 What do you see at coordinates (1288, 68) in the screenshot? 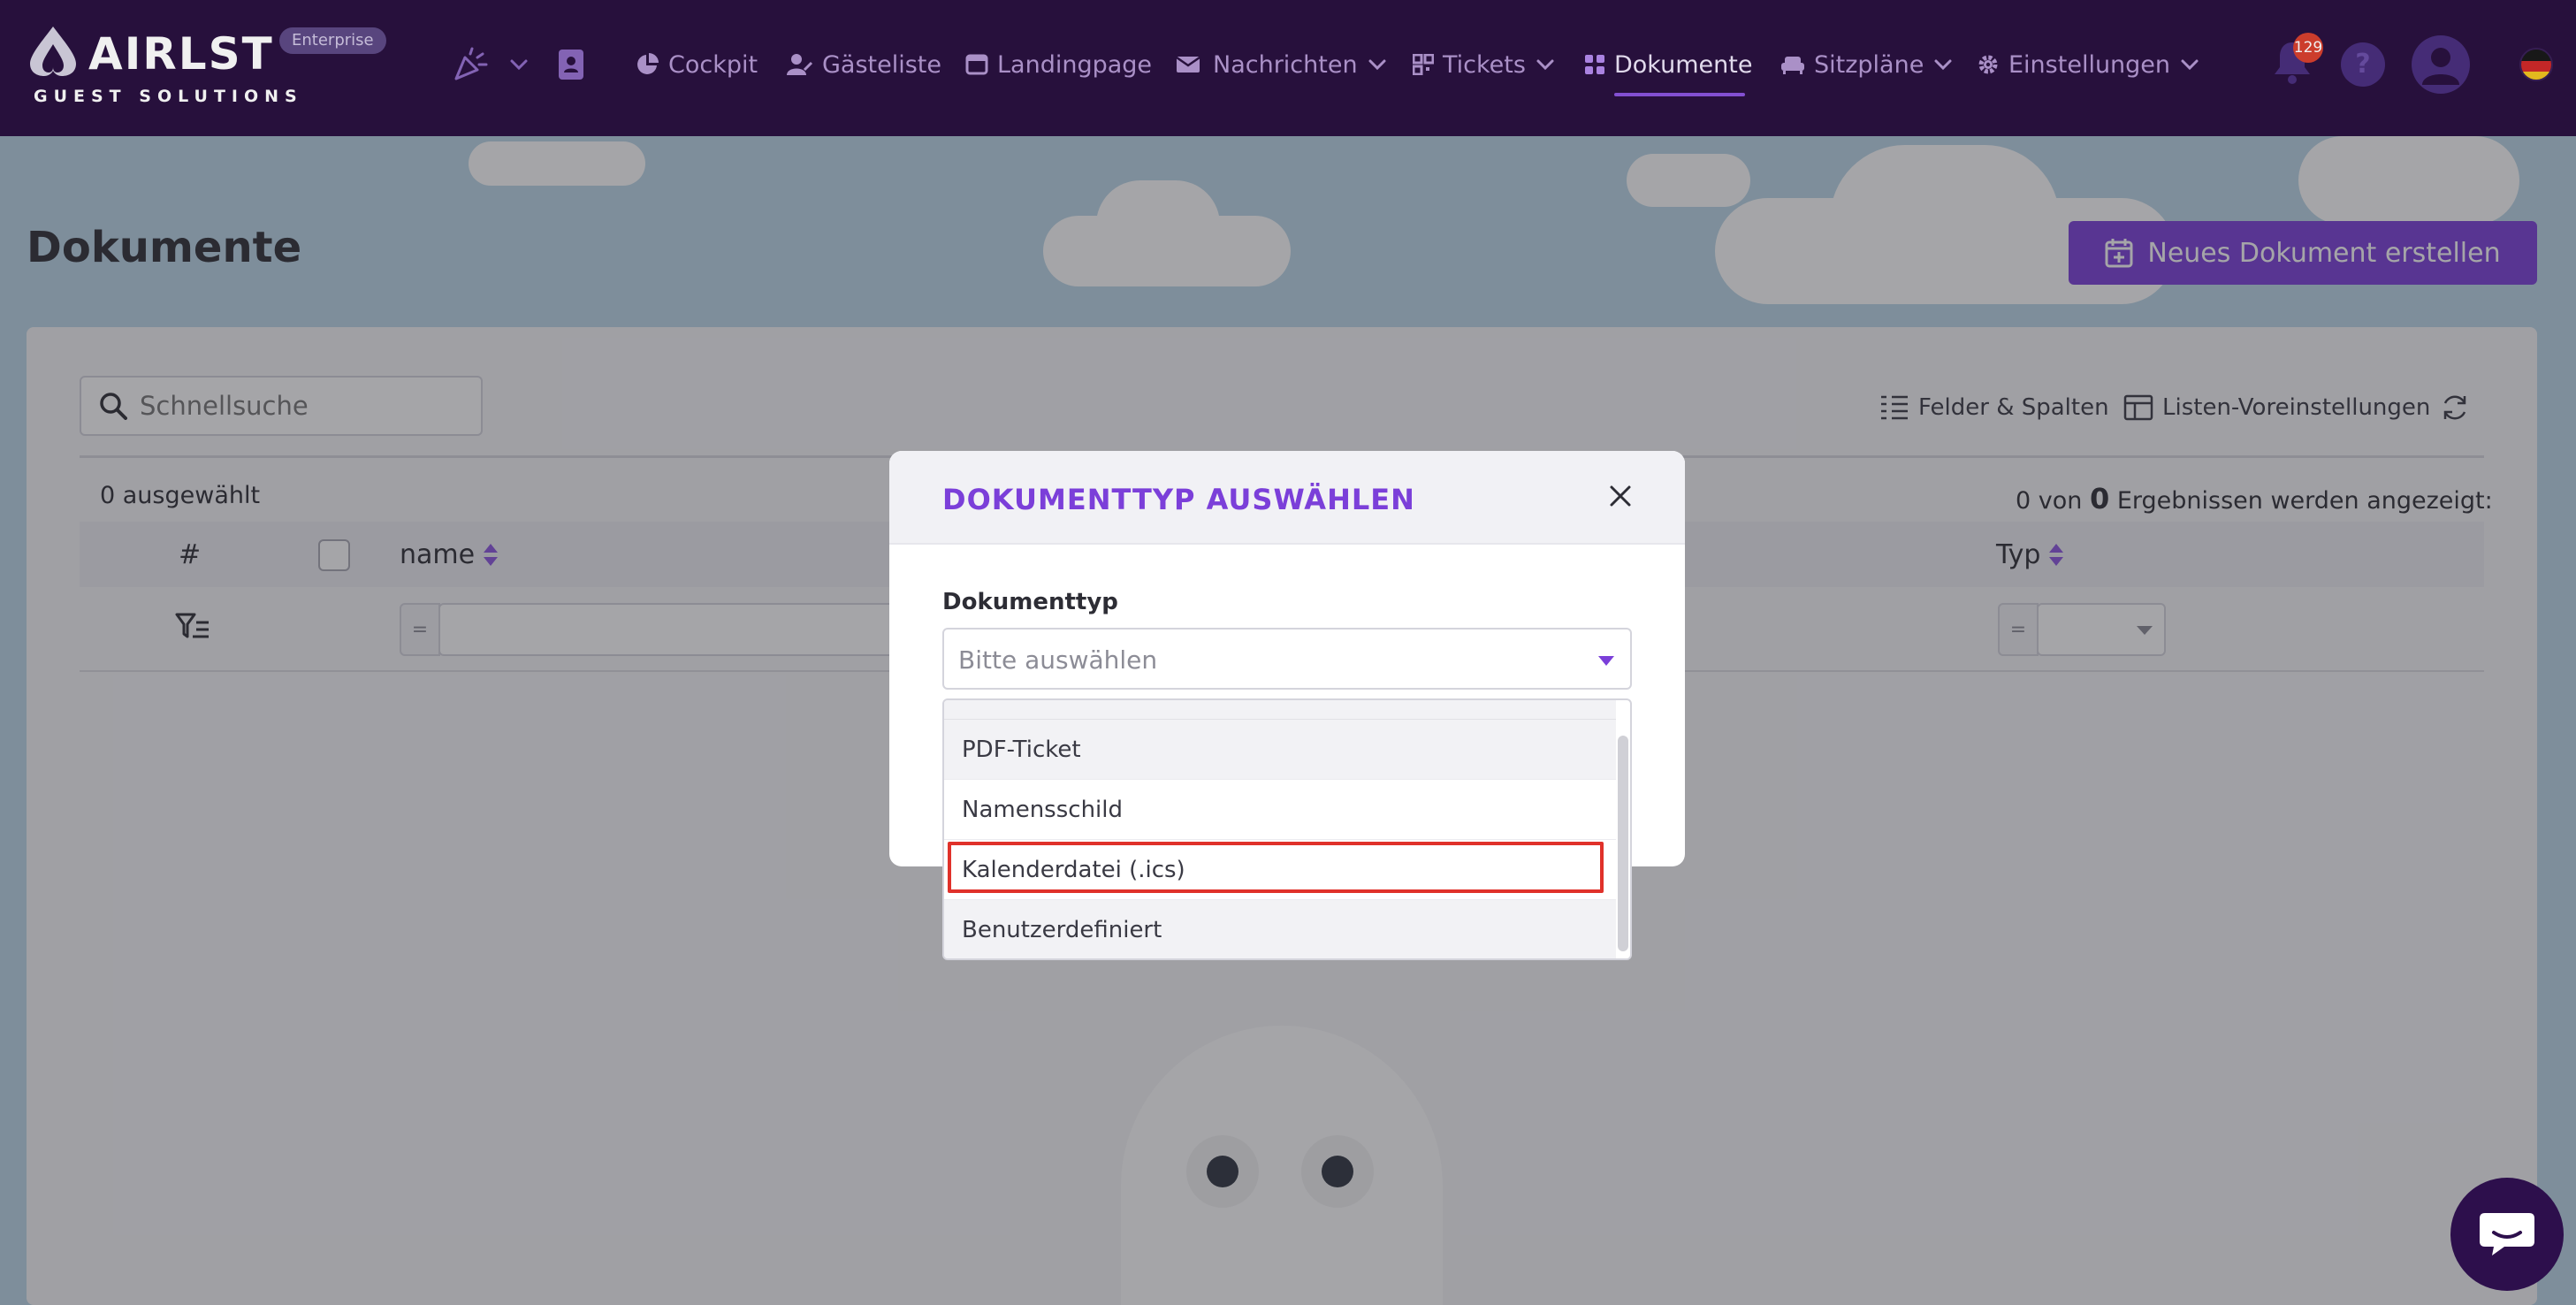
I see `navbar-dim-overlay` at bounding box center [1288, 68].